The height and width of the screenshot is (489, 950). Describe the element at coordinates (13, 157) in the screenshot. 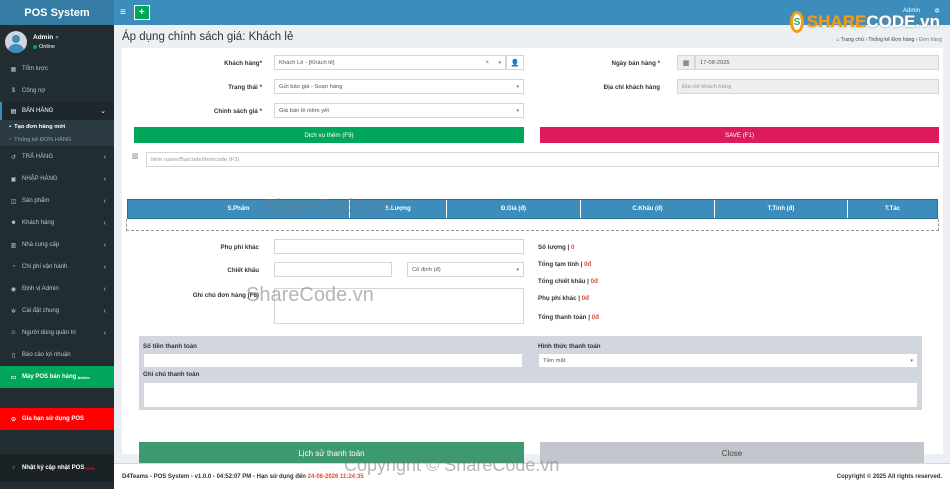

I see `undo-icon: ↺` at that location.